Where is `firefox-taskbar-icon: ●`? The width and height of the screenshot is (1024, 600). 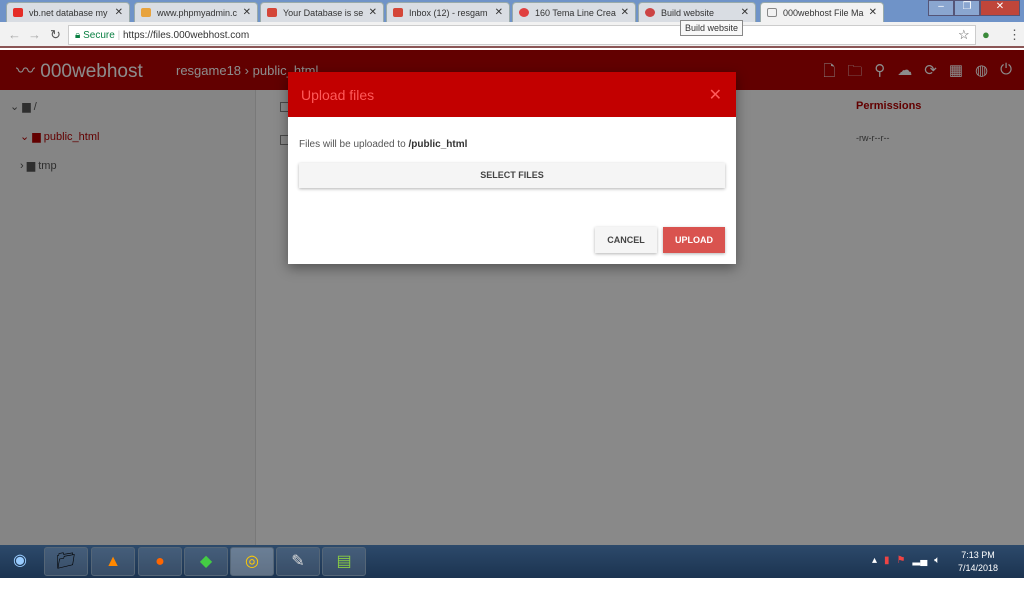 firefox-taskbar-icon: ● is located at coordinates (160, 561).